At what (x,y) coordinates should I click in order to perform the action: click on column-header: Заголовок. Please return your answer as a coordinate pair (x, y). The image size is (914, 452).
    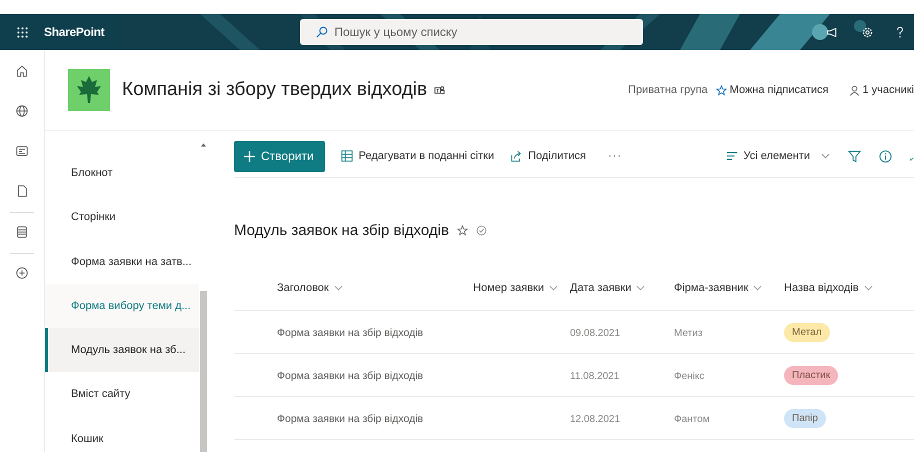
    Looking at the image, I should click on (344, 288).